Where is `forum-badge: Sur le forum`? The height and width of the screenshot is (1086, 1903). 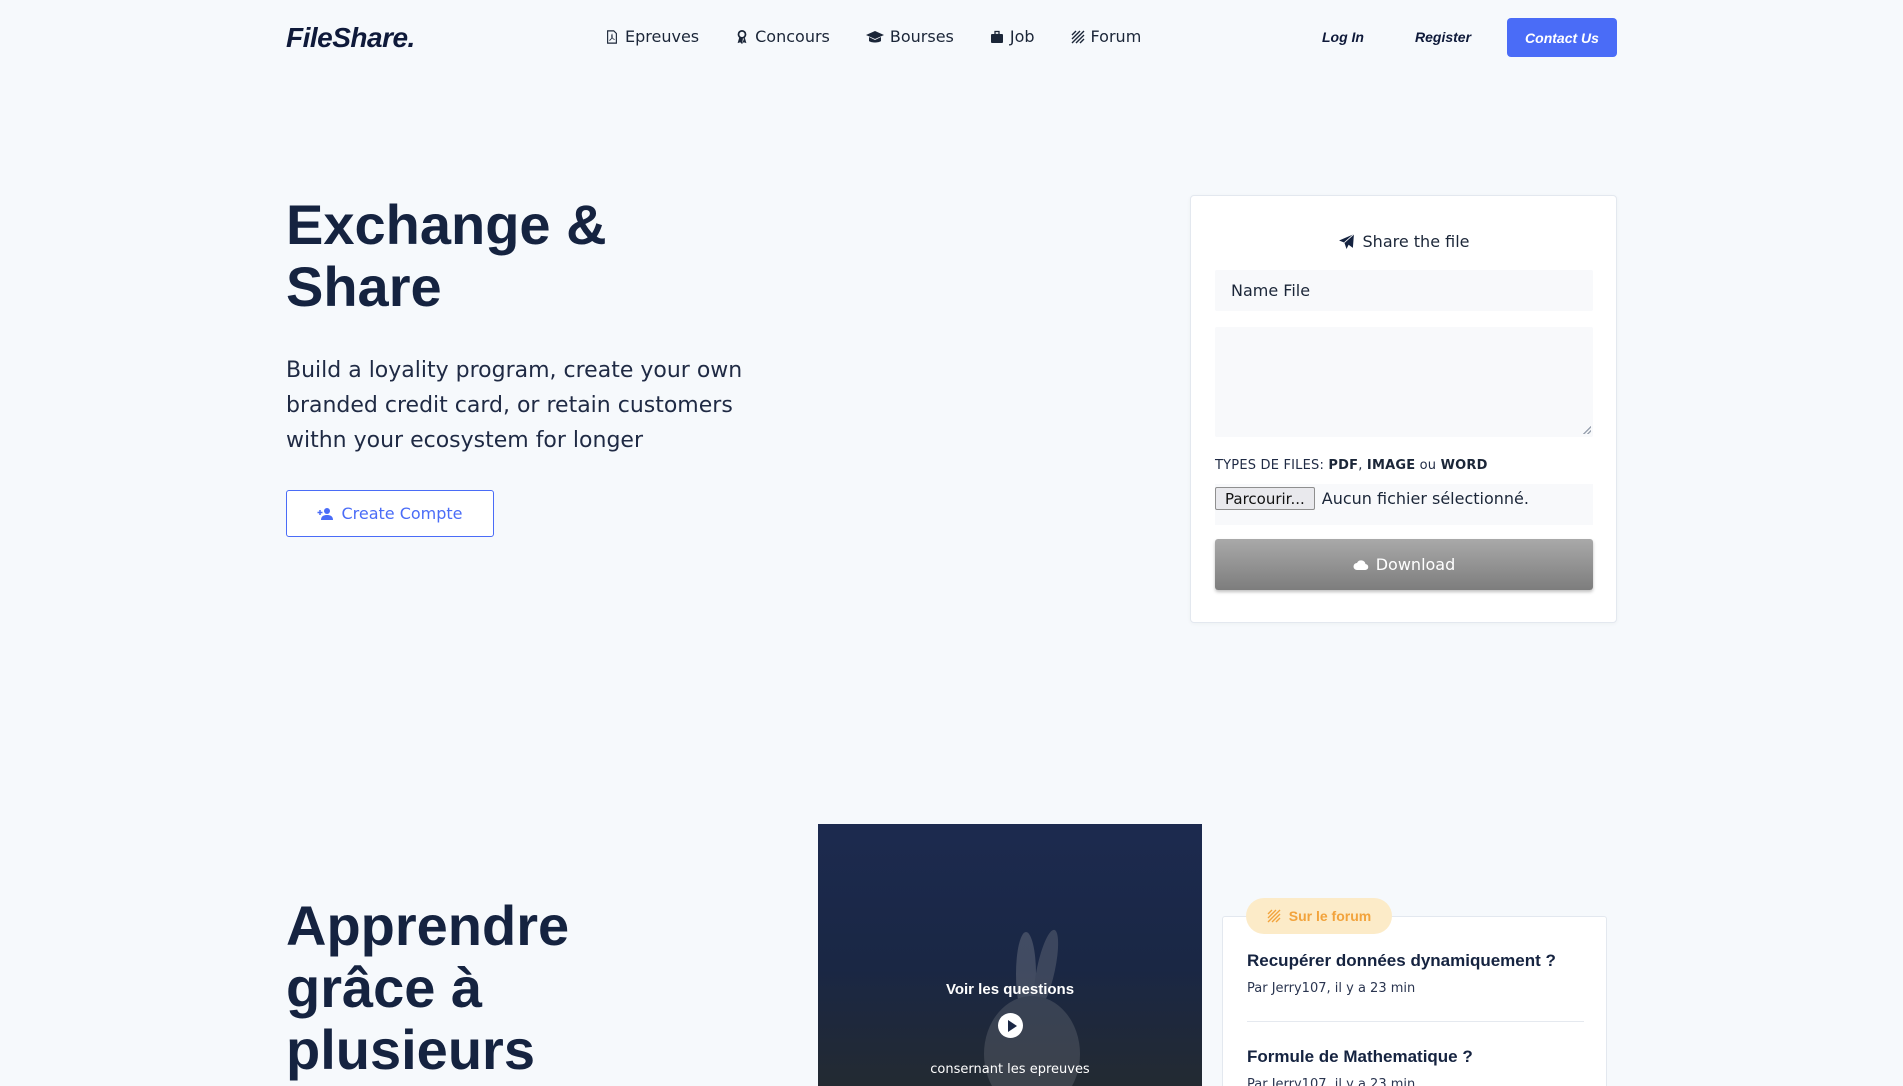 forum-badge: Sur le forum is located at coordinates (1319, 916).